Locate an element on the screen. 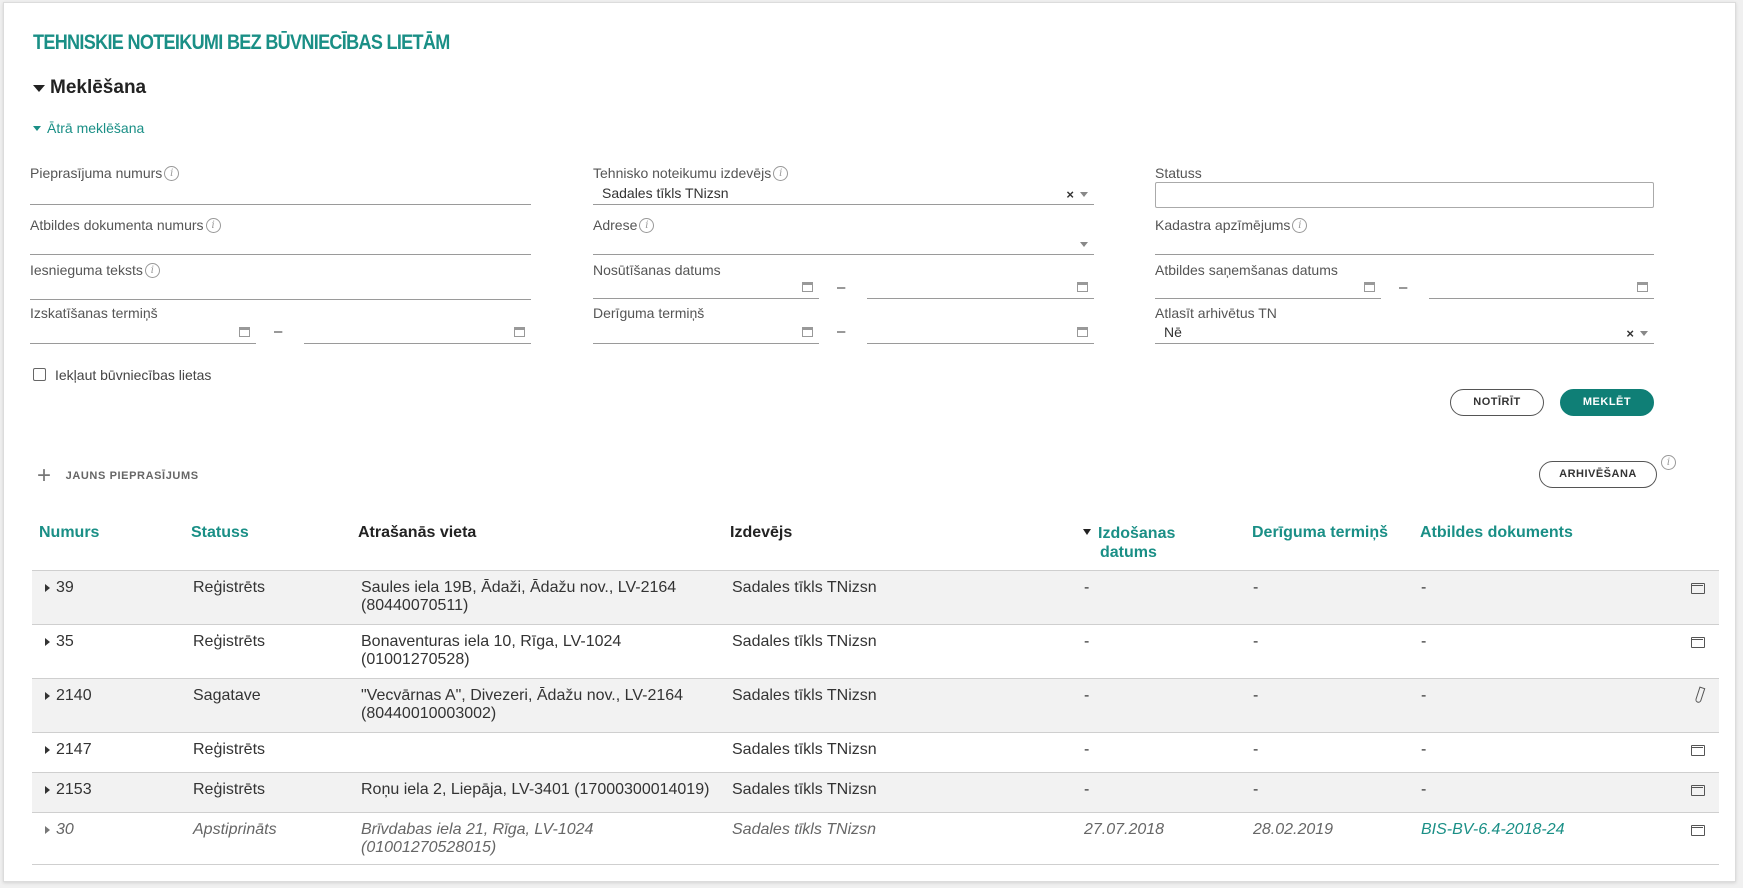 The image size is (1743, 888). validity-to-input is located at coordinates (980, 333).